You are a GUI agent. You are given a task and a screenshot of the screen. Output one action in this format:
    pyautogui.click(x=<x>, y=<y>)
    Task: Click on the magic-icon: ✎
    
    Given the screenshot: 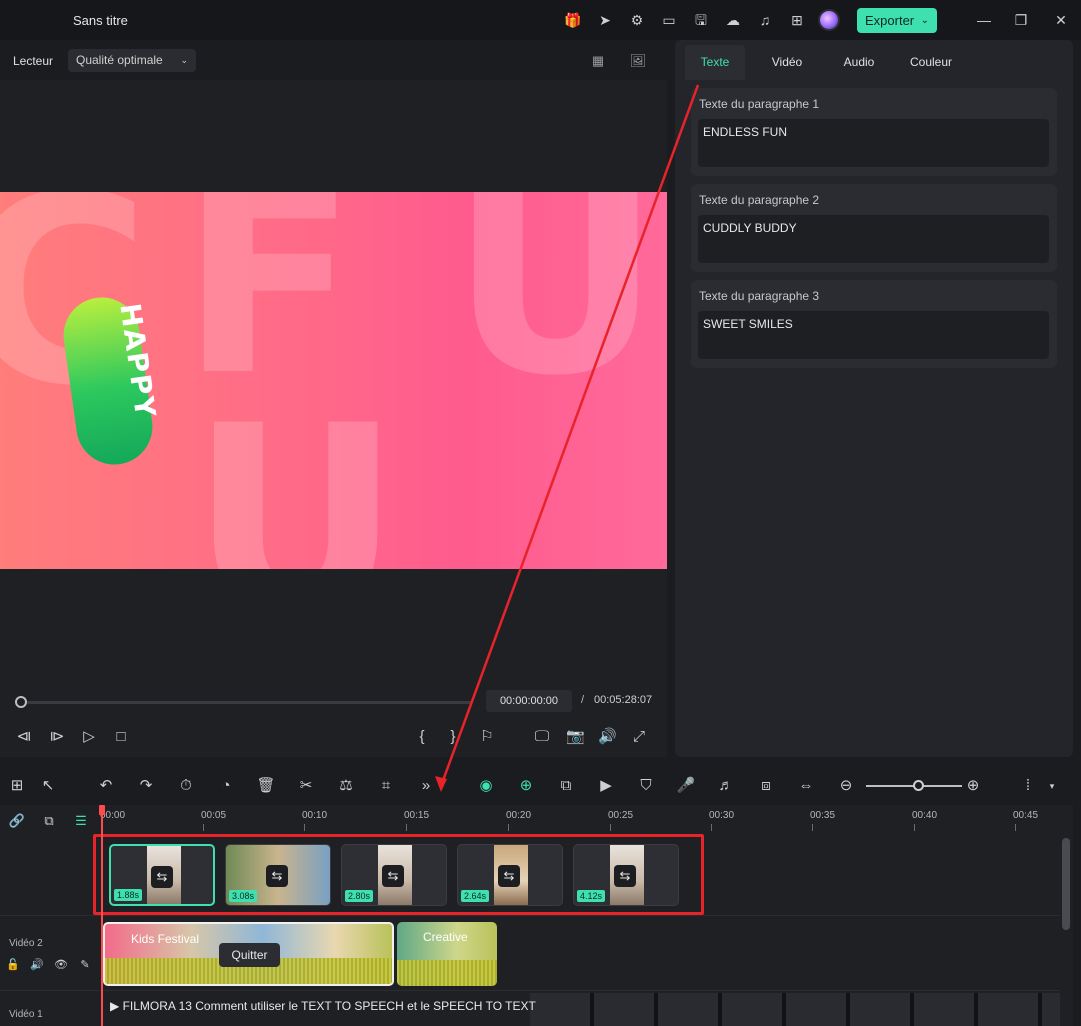 What is the action you would take?
    pyautogui.click(x=85, y=965)
    